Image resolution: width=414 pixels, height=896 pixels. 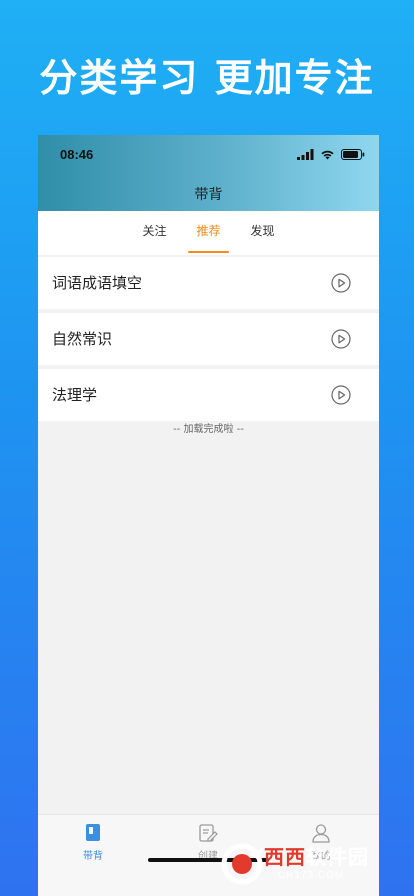 I want to click on list-item-title: 自然常识, so click(x=82, y=339).